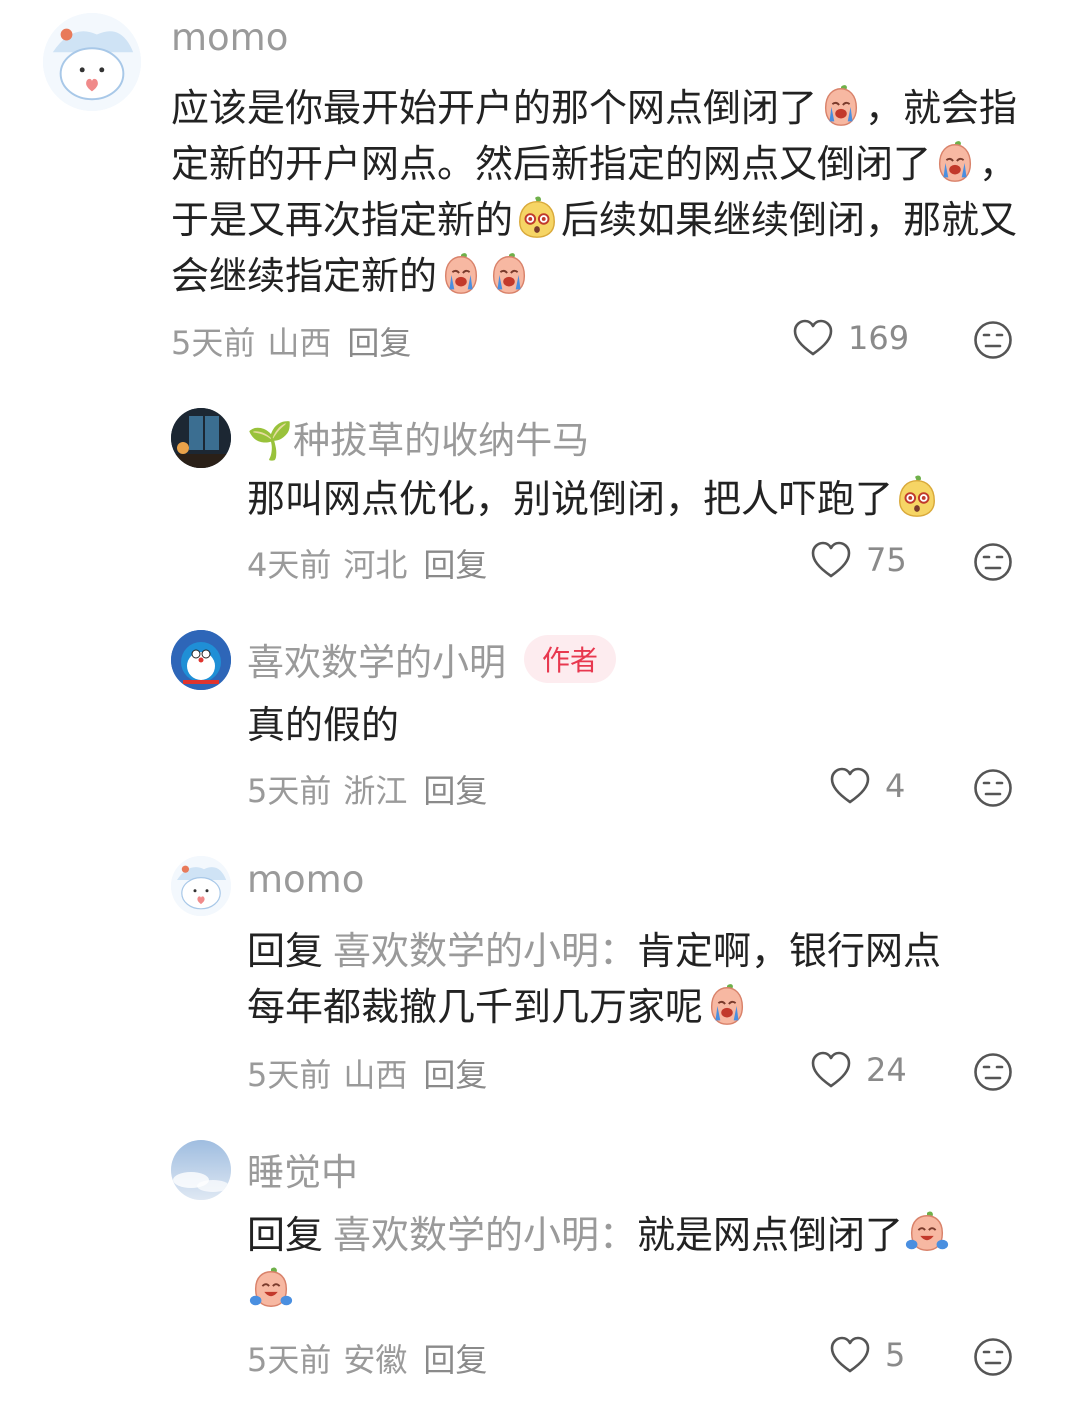  I want to click on like-button: 4, so click(867, 786).